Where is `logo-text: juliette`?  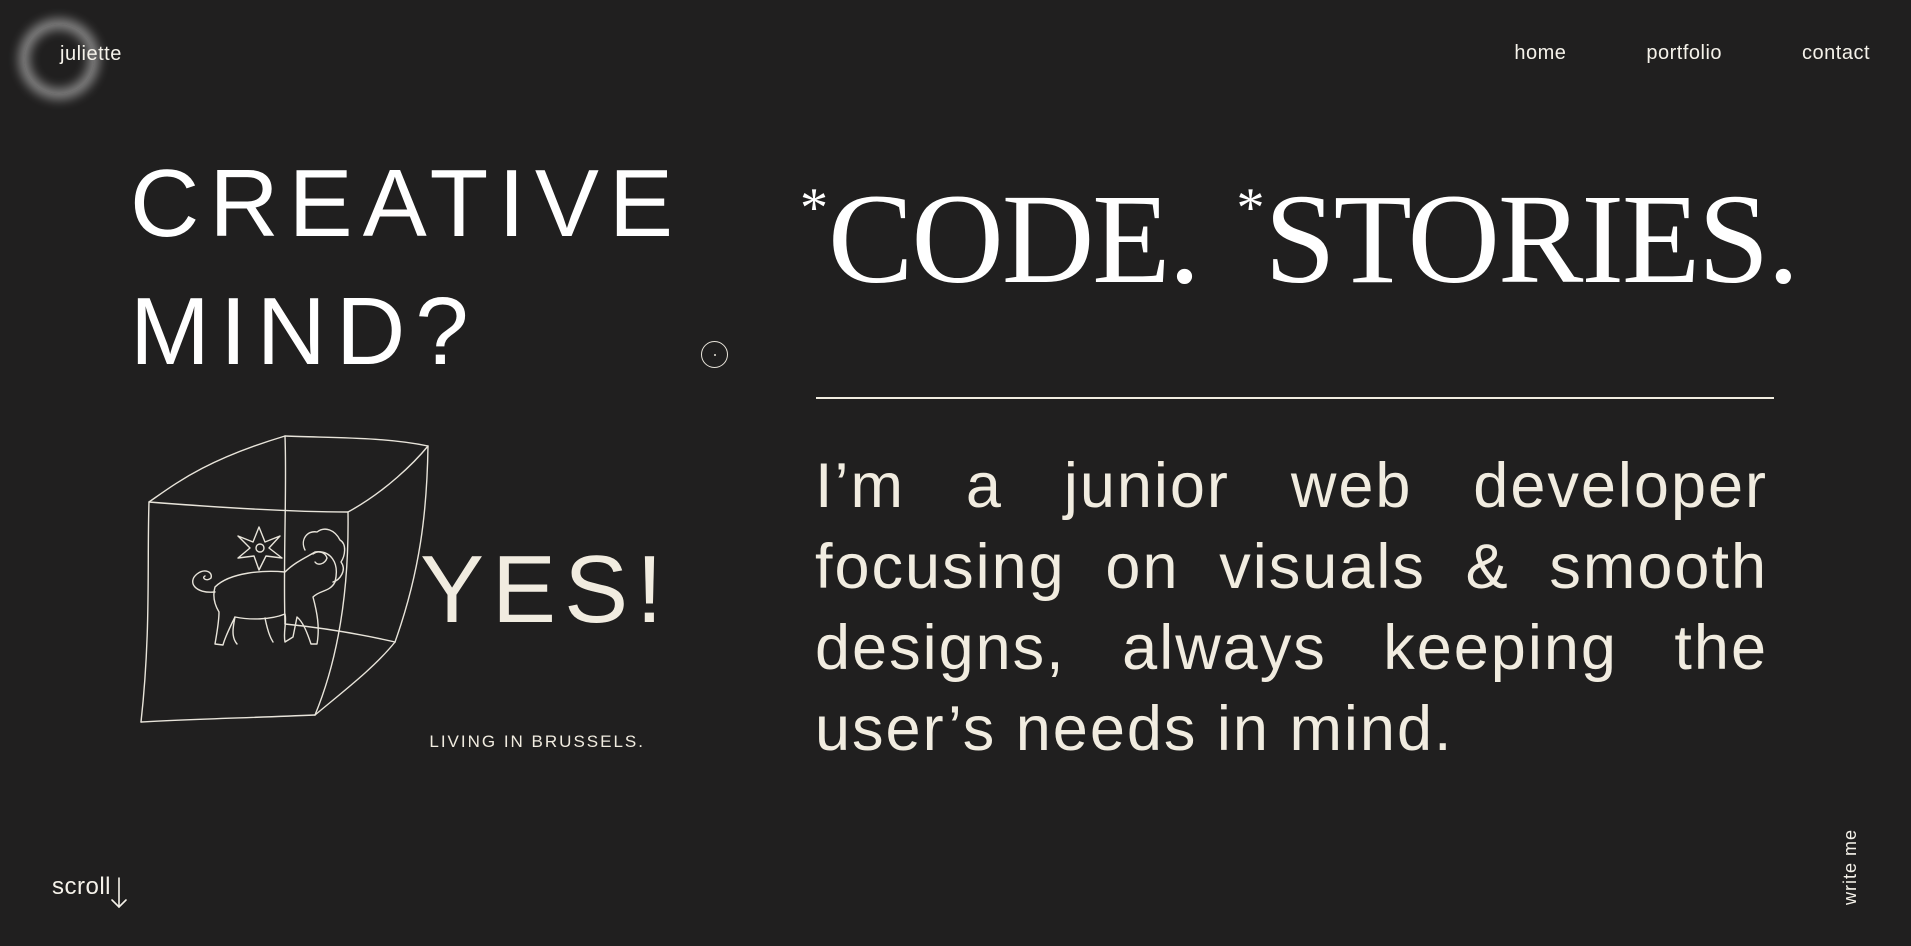 logo-text: juliette is located at coordinates (91, 54).